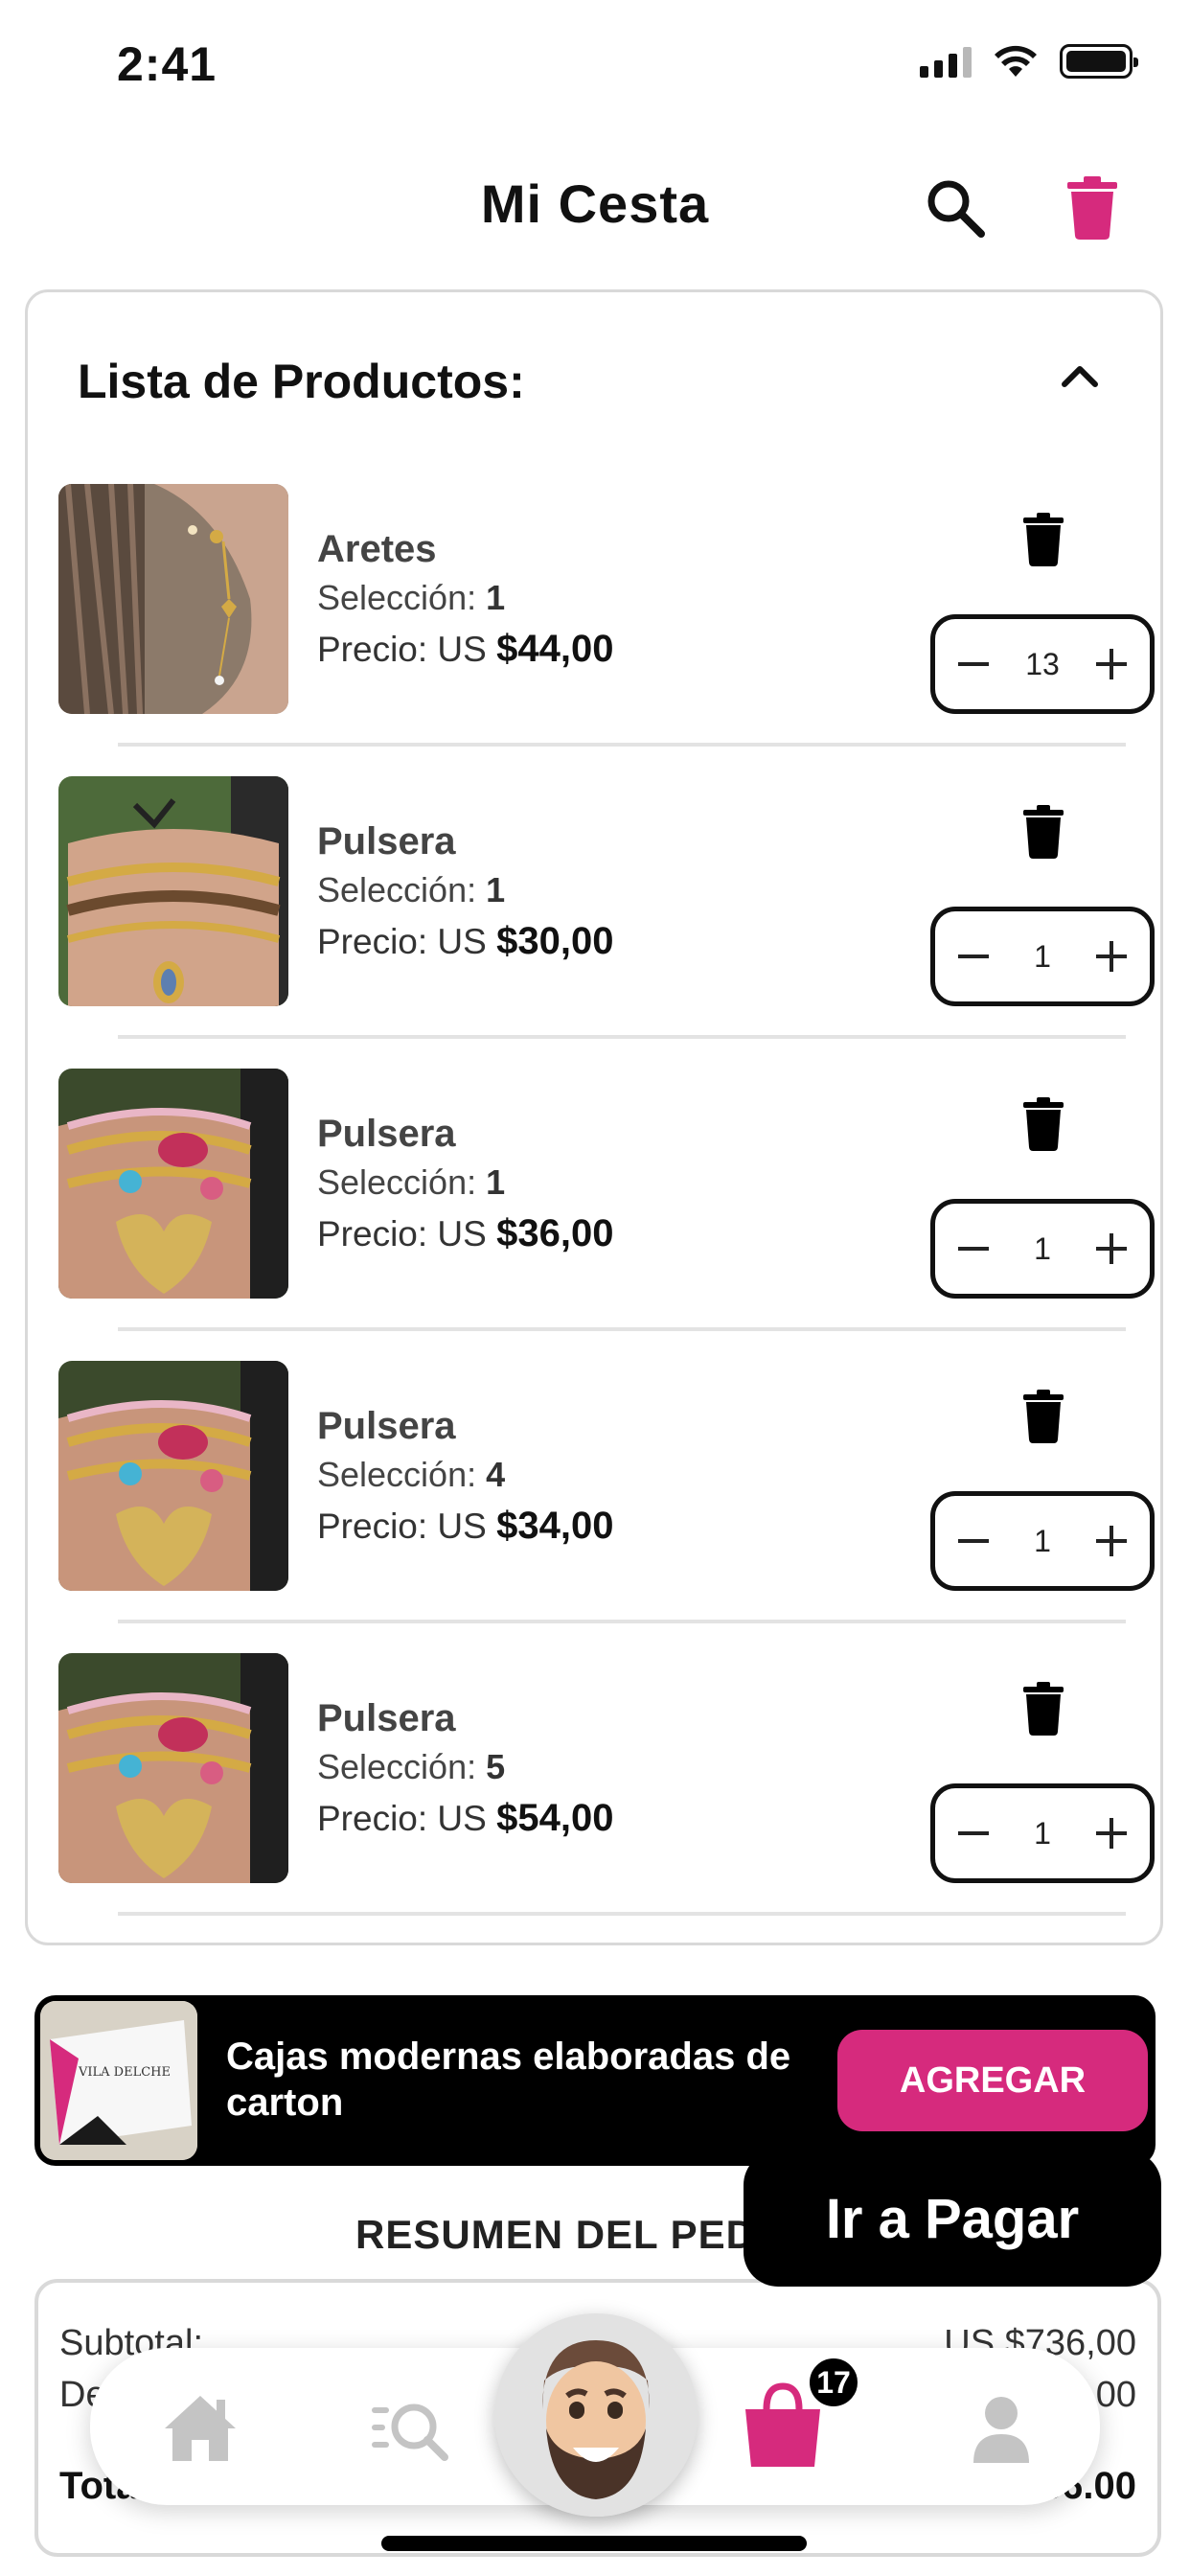 The width and height of the screenshot is (1190, 2576). I want to click on profile-icon, so click(1001, 2427).